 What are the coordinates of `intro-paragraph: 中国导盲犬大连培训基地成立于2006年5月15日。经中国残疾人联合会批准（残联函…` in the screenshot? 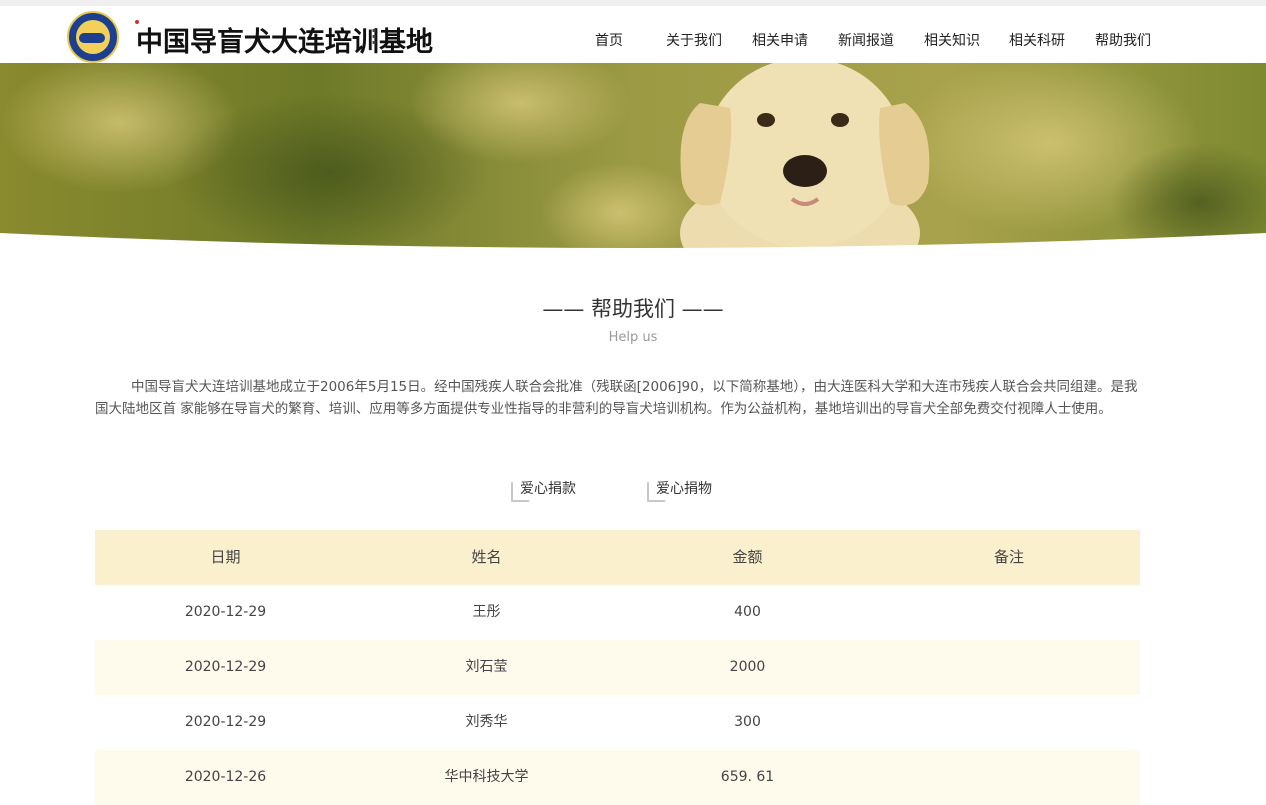 It's located at (616, 398).